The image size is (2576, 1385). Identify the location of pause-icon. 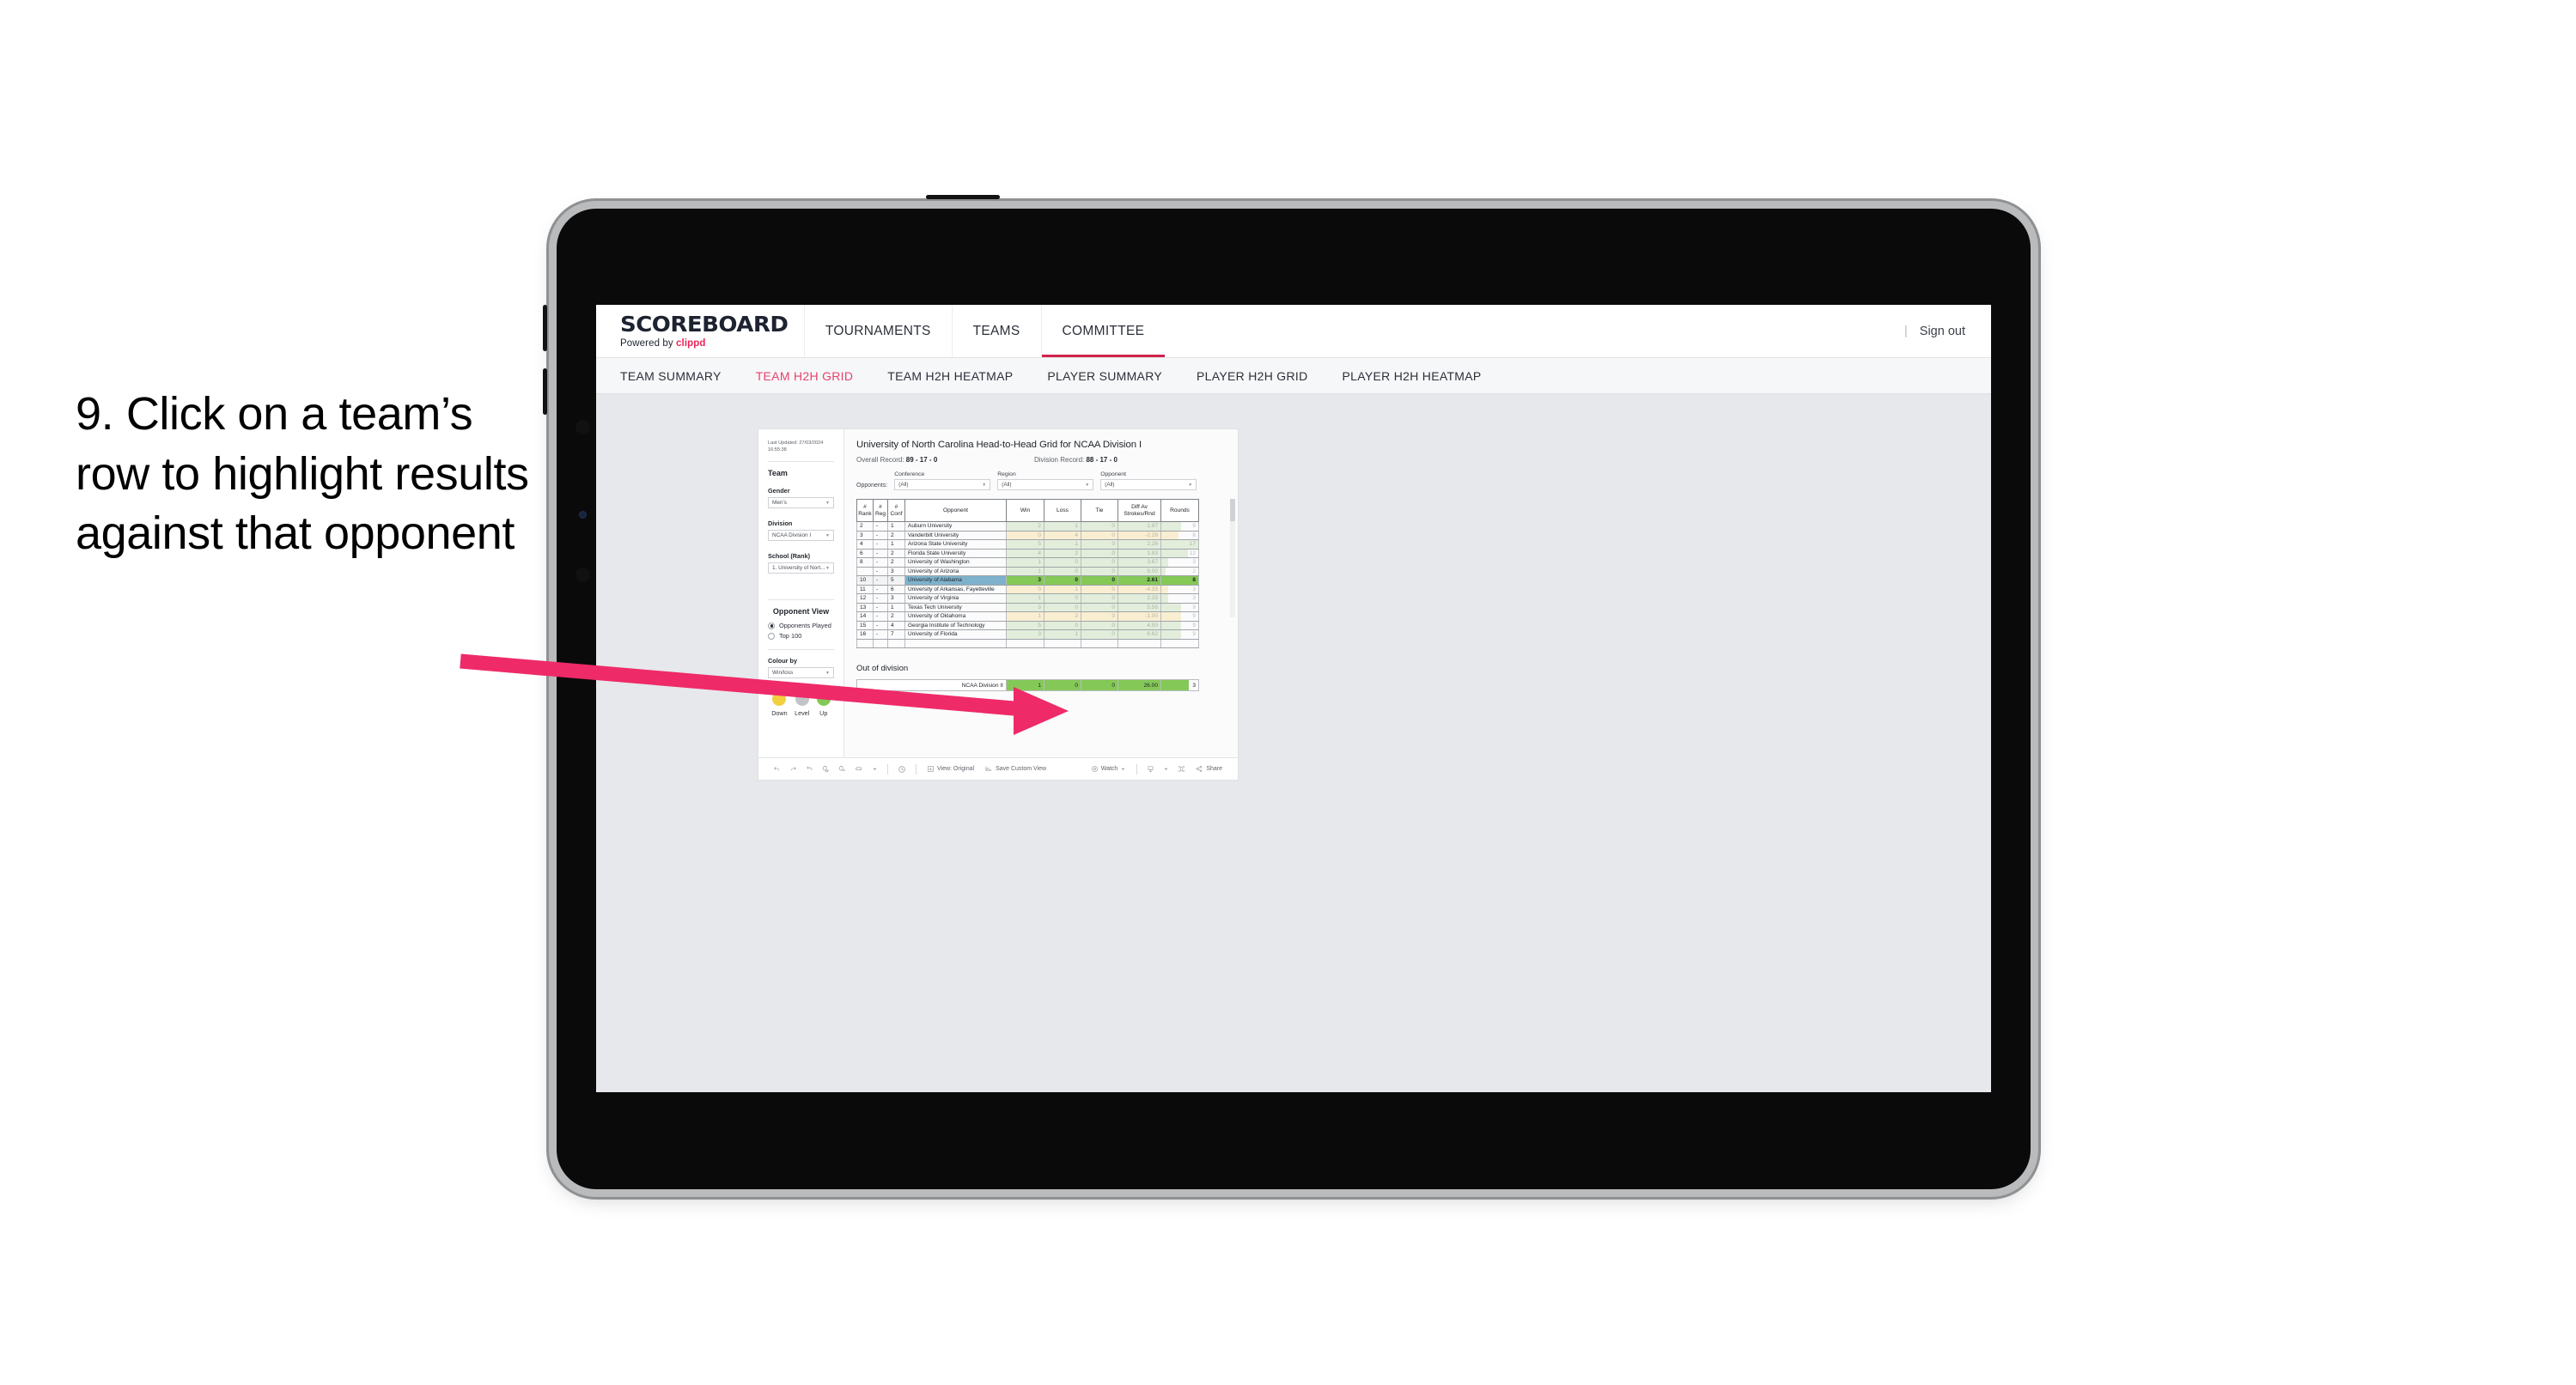
(842, 769).